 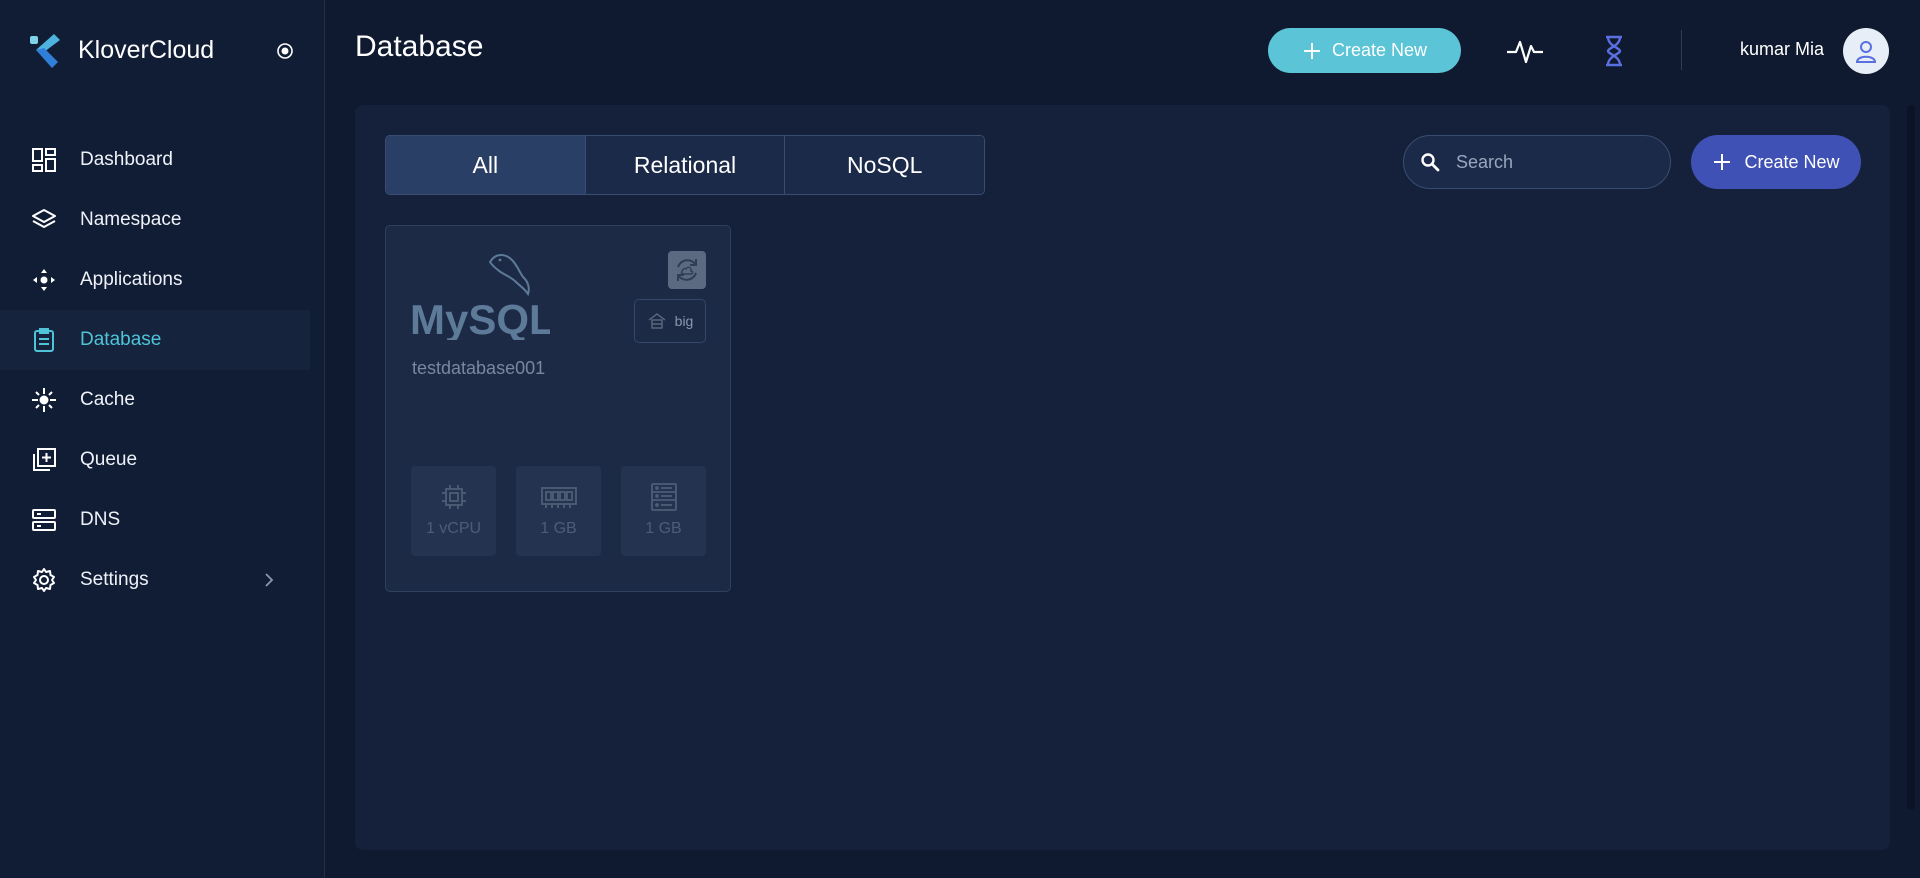 What do you see at coordinates (131, 279) in the screenshot?
I see `sidebar-item-label: Applications` at bounding box center [131, 279].